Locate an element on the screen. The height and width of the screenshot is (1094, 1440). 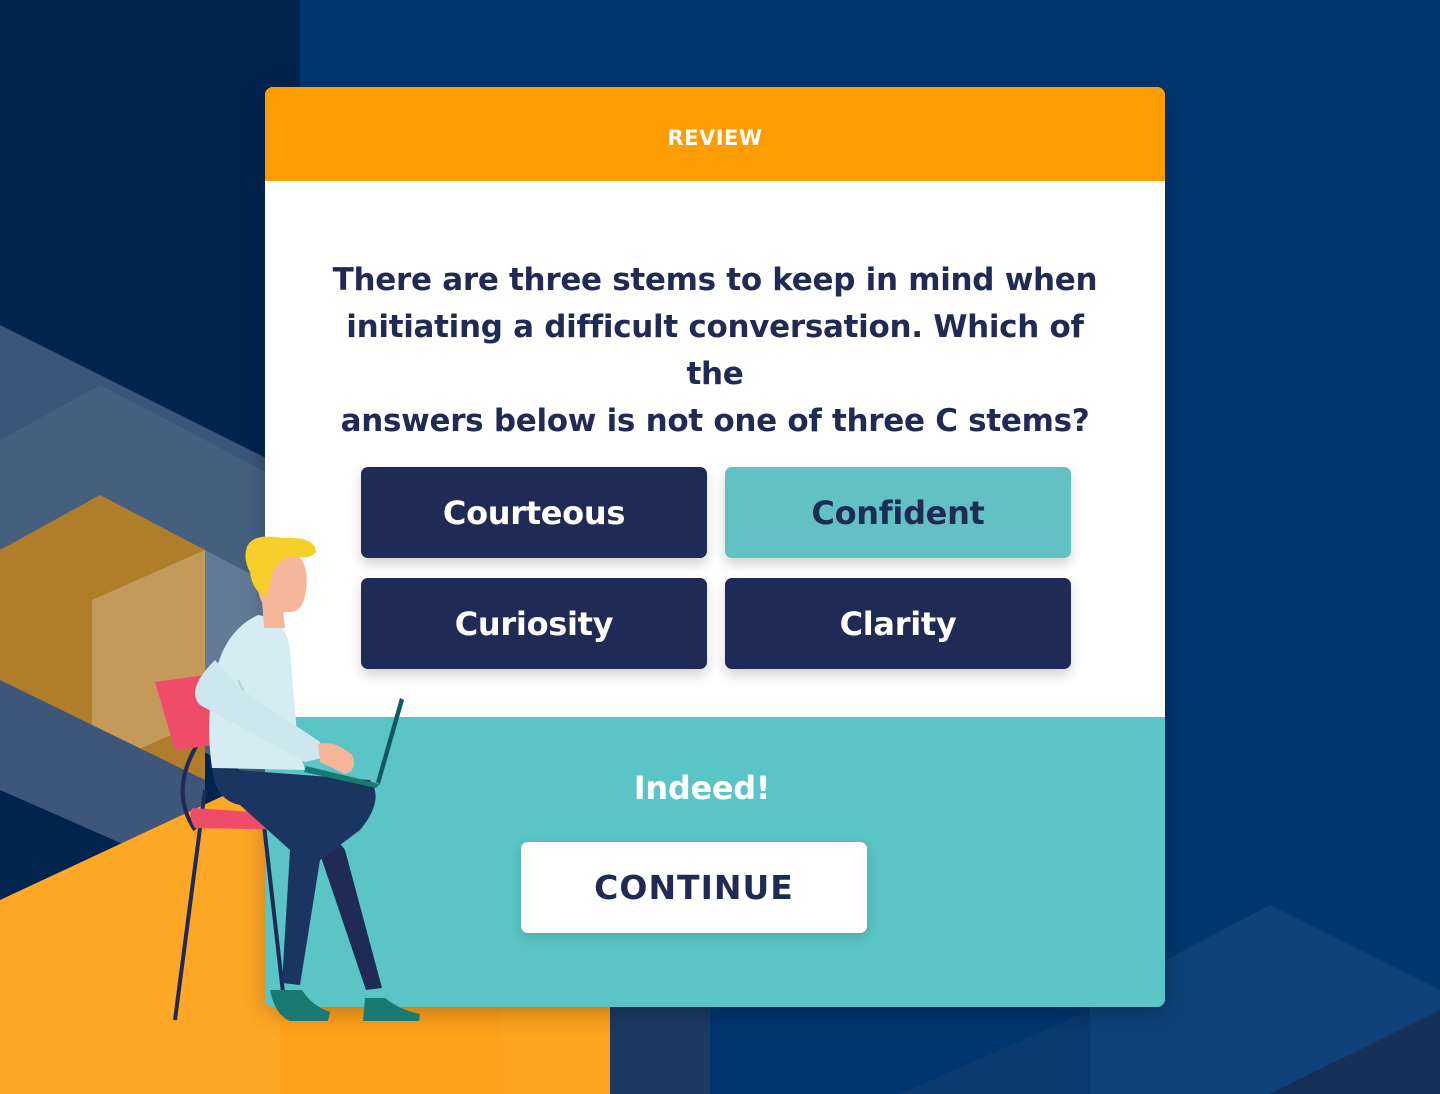
answer-option-confident: Confident is located at coordinates (898, 512).